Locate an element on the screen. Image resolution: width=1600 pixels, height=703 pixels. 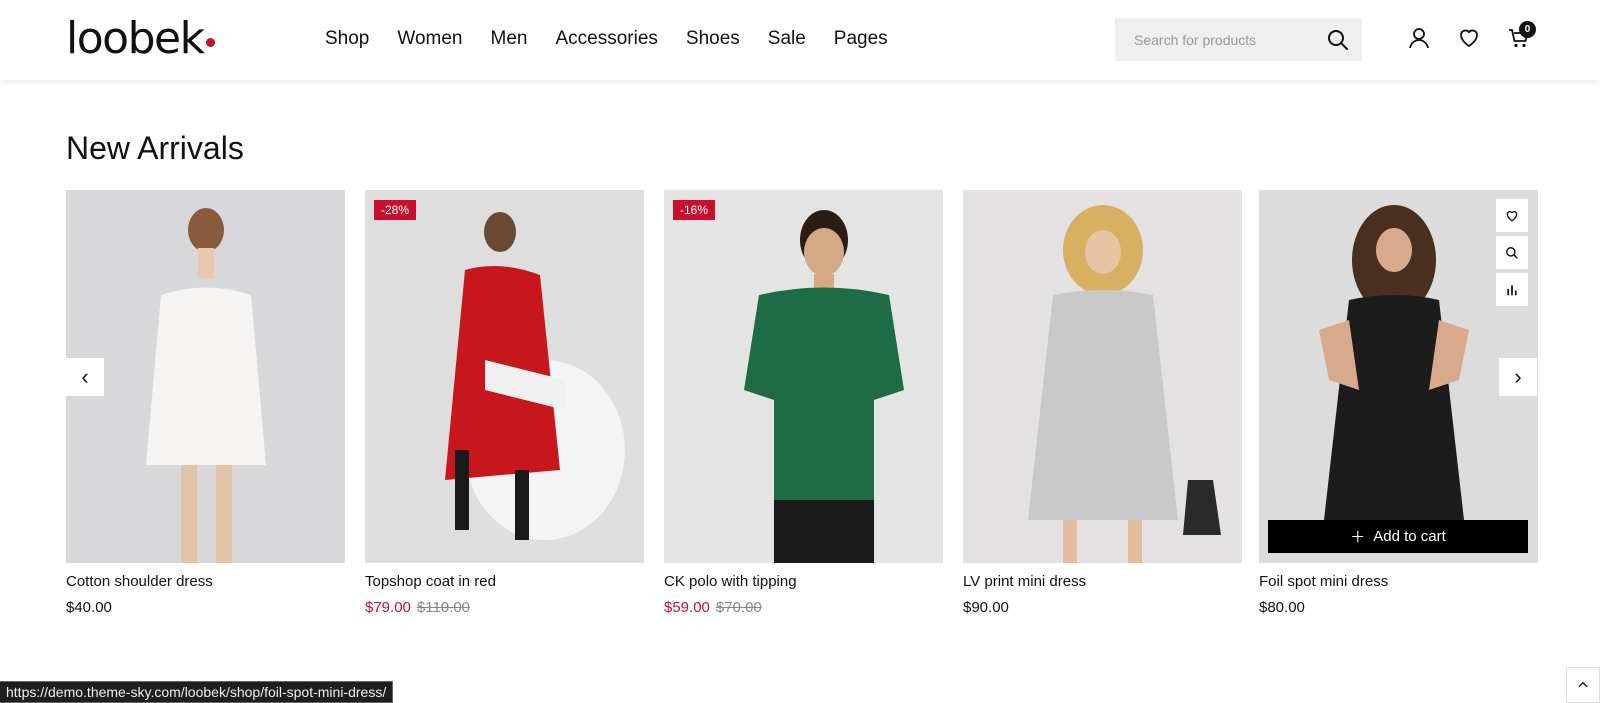
carousel-next-button: › is located at coordinates (1518, 377).